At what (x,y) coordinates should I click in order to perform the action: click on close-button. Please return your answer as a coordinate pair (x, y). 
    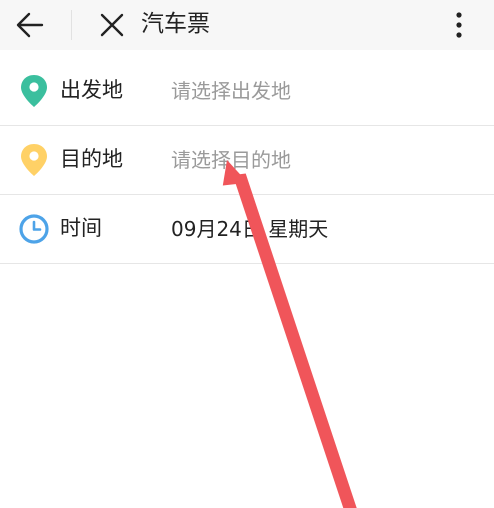
    Looking at the image, I should click on (112, 25).